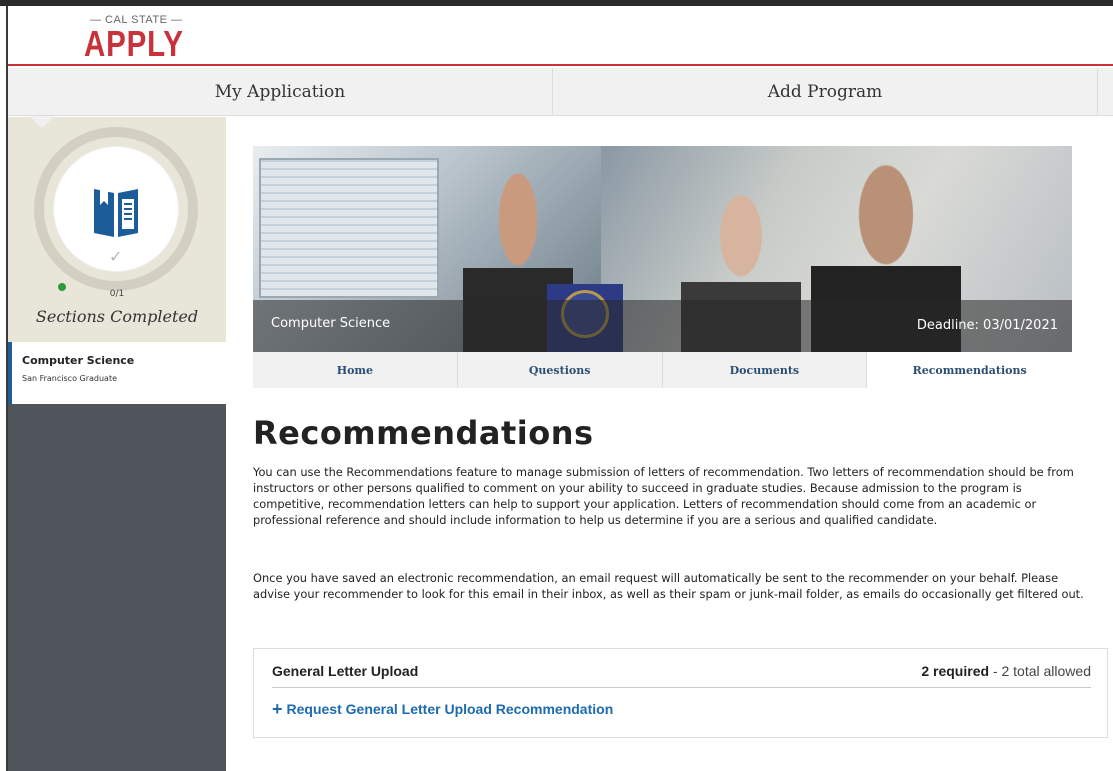 The image size is (1113, 771). I want to click on nav-add-program: Add Program, so click(825, 92).